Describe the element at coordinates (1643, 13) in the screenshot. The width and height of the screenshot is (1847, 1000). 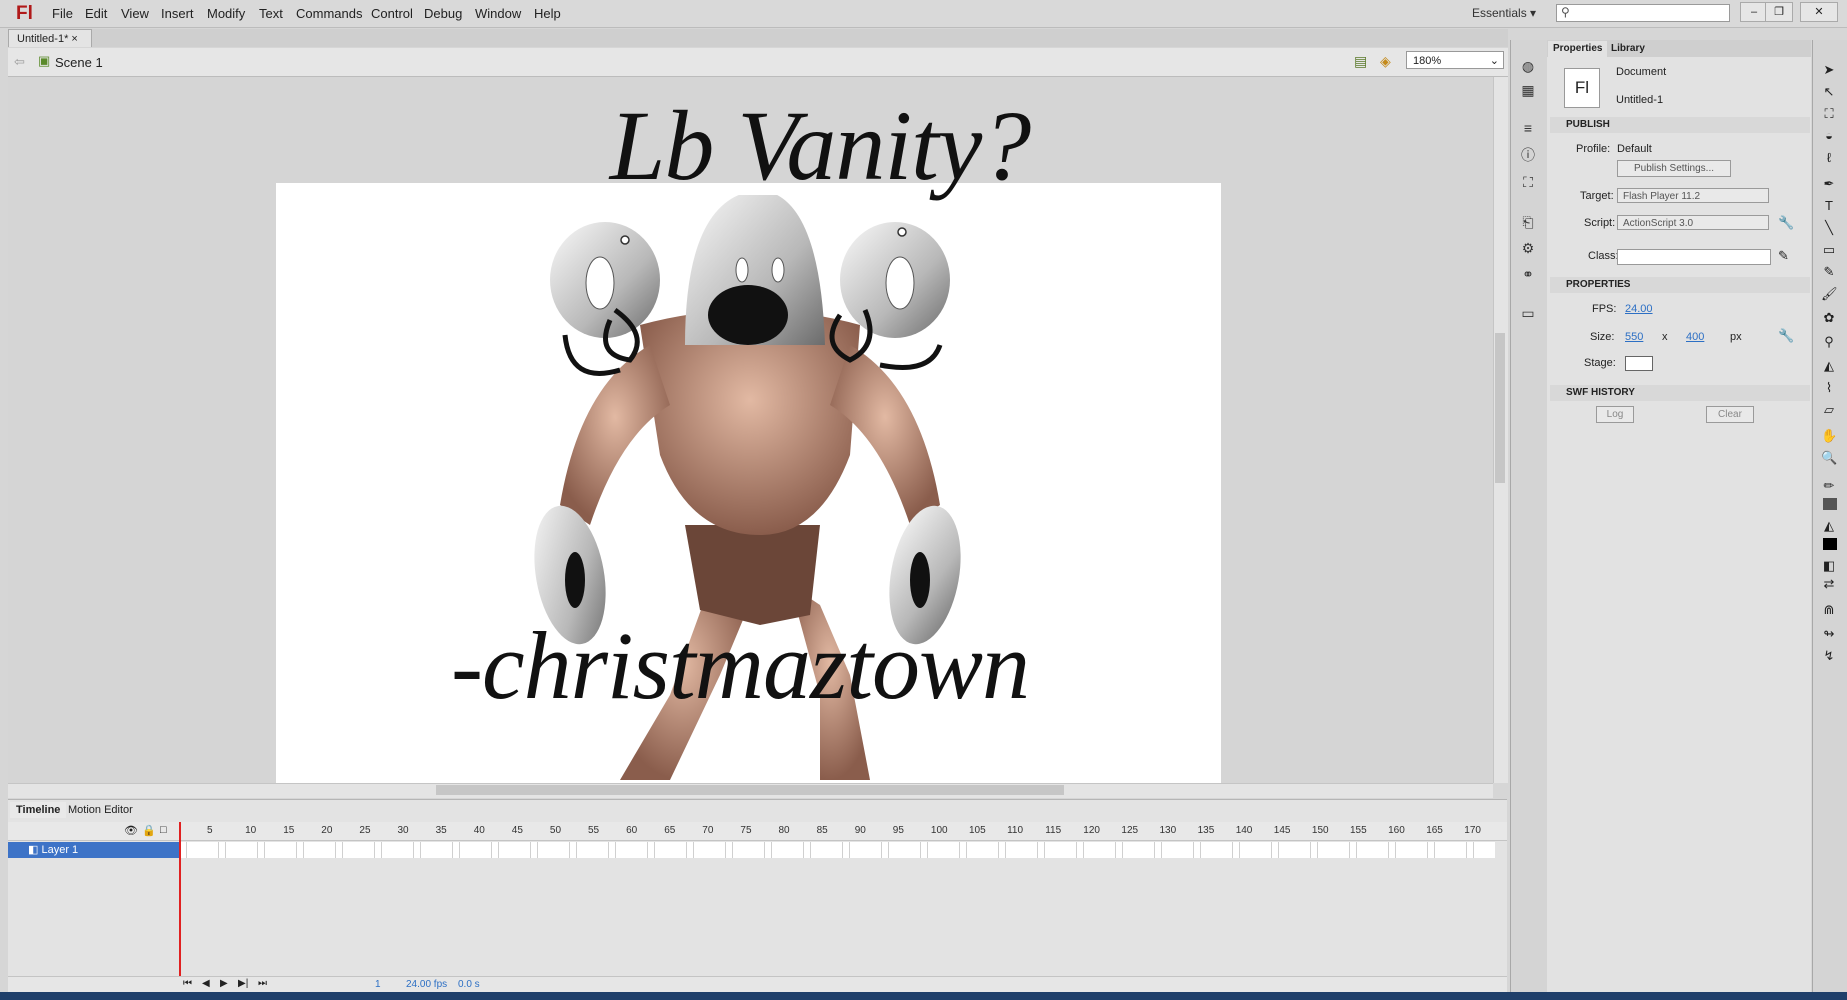
I see `help-search-input: ⚲` at that location.